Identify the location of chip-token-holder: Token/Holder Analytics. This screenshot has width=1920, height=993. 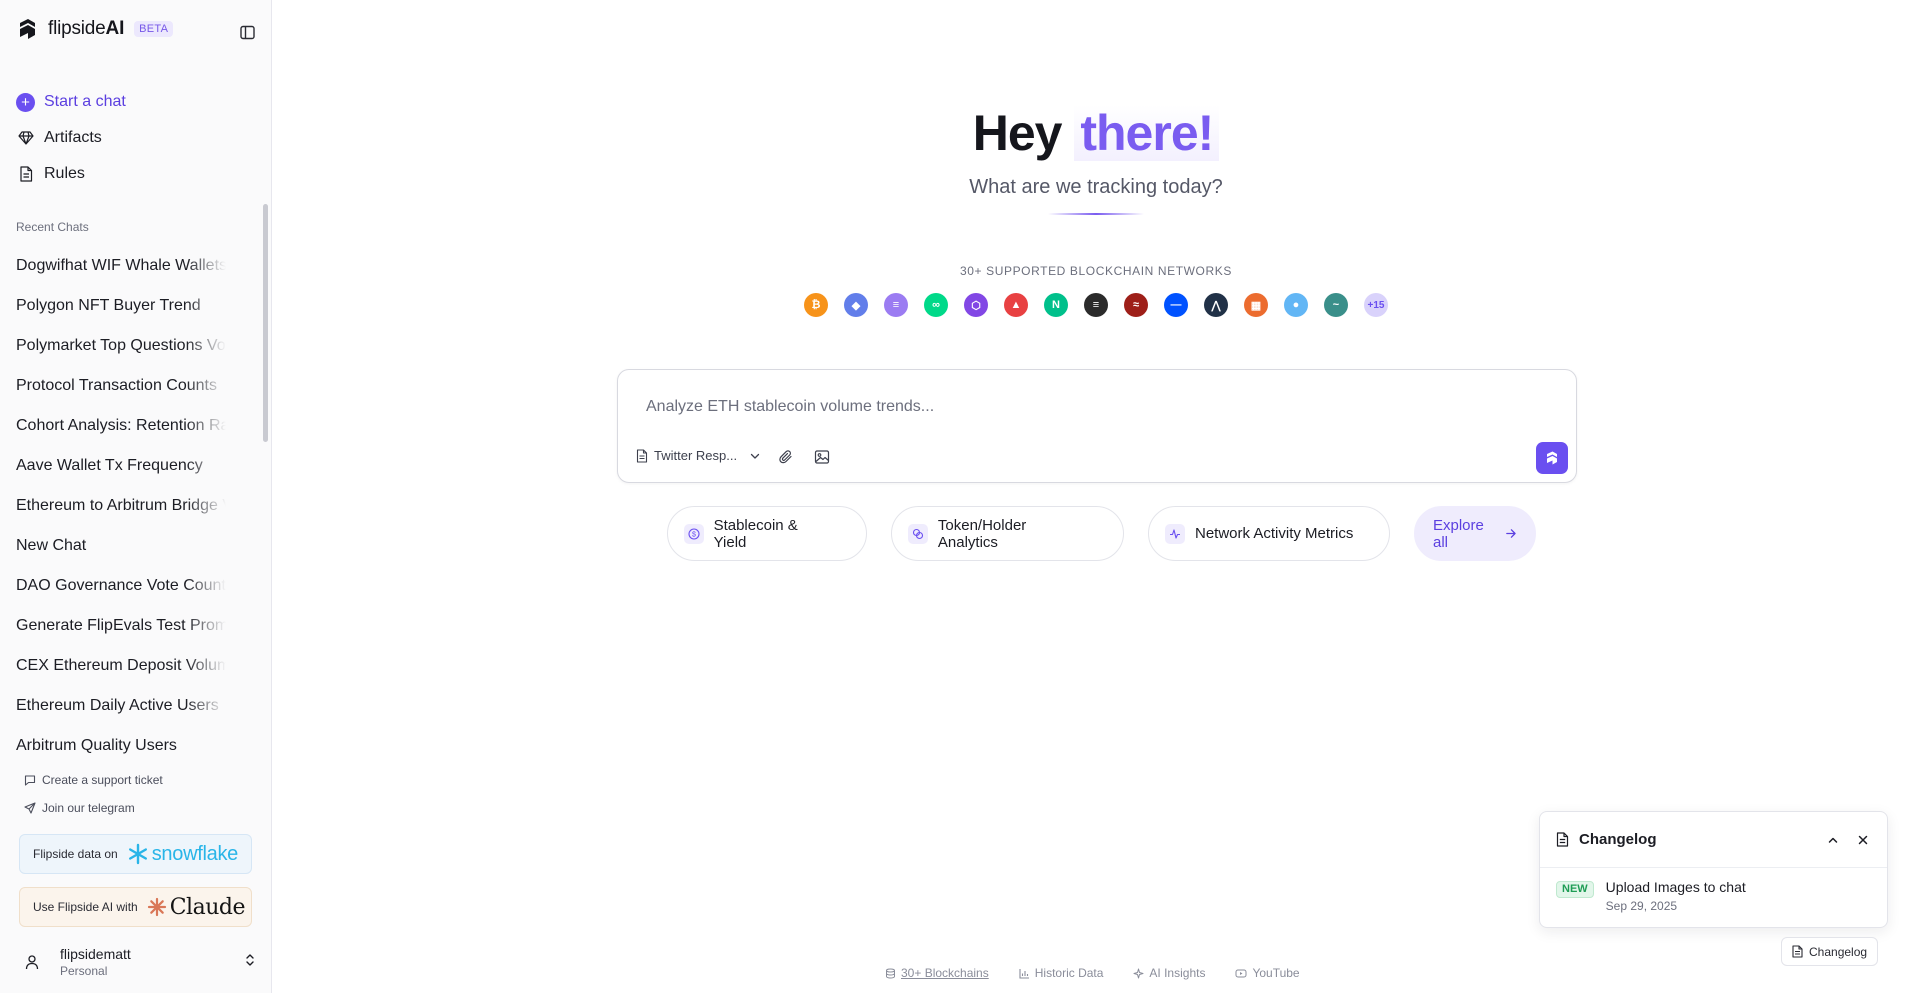
(1007, 533).